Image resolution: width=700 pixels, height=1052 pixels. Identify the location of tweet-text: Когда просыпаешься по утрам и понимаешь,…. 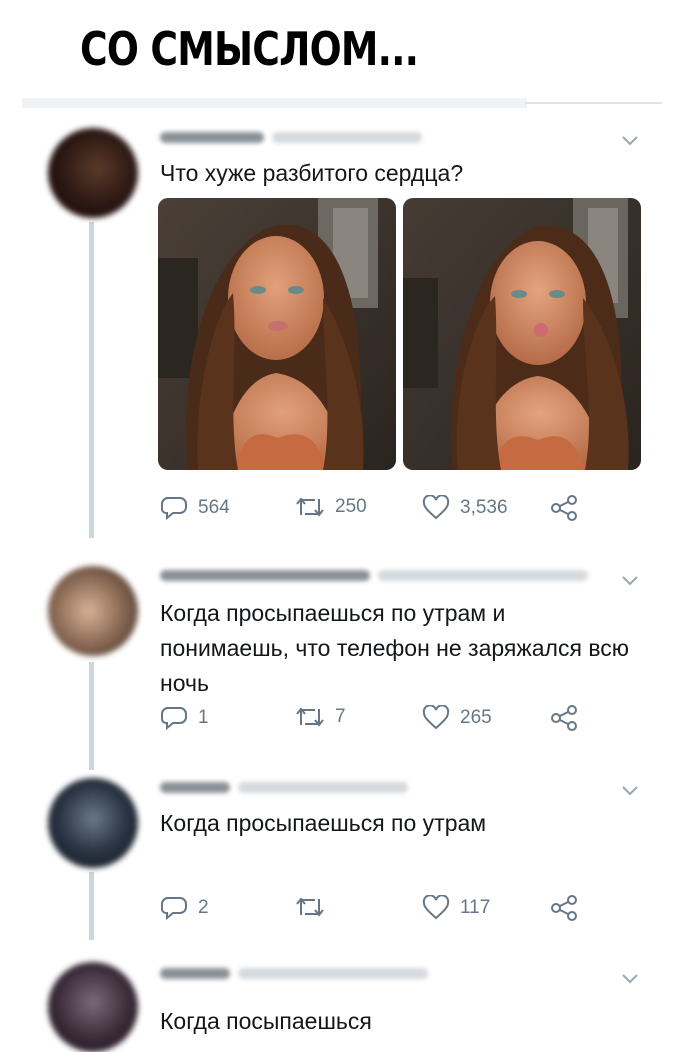
(398, 648).